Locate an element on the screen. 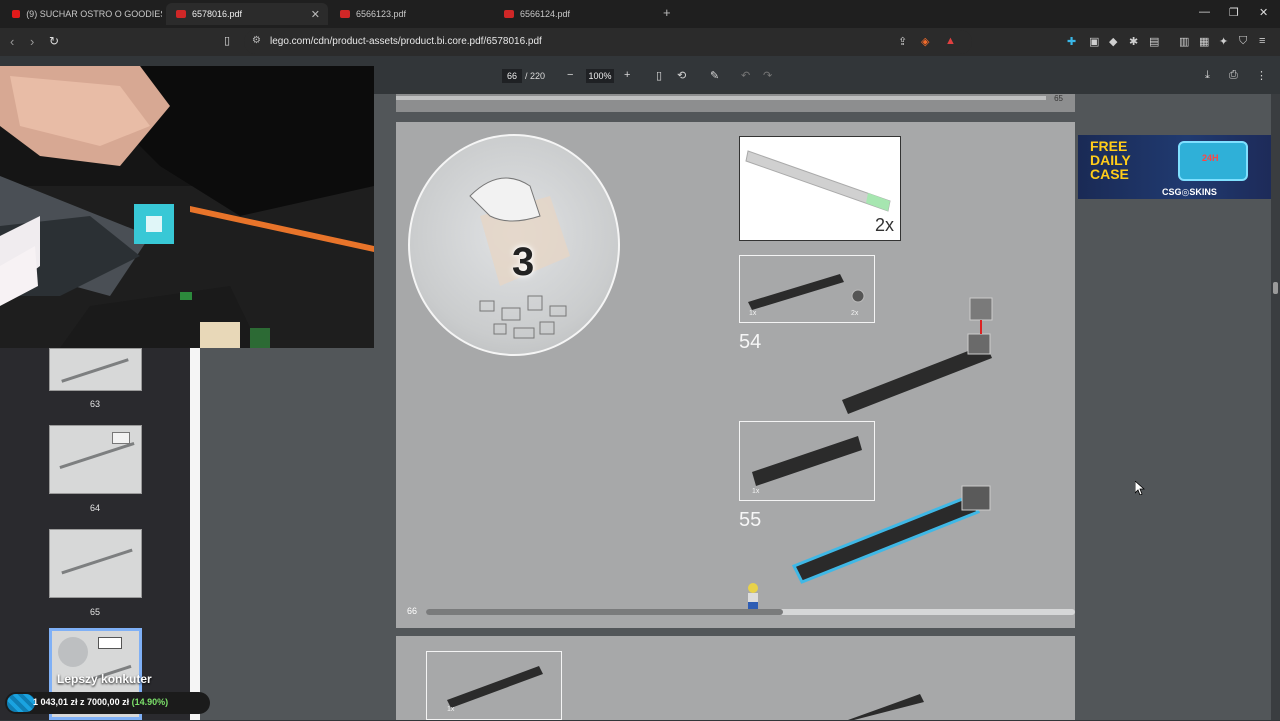 The image size is (1280, 721). goal-text: 1 043,01 zł z 7000,00 zł (14.90%) is located at coordinates (100, 702).